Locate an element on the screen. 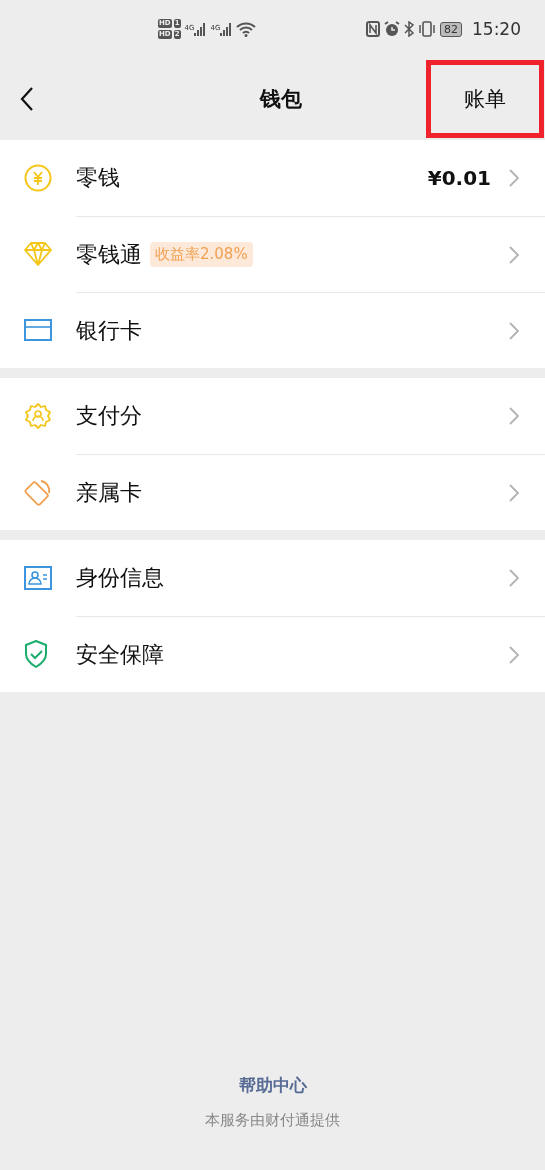 The image size is (545, 1170). bluetooth-icon is located at coordinates (409, 29).